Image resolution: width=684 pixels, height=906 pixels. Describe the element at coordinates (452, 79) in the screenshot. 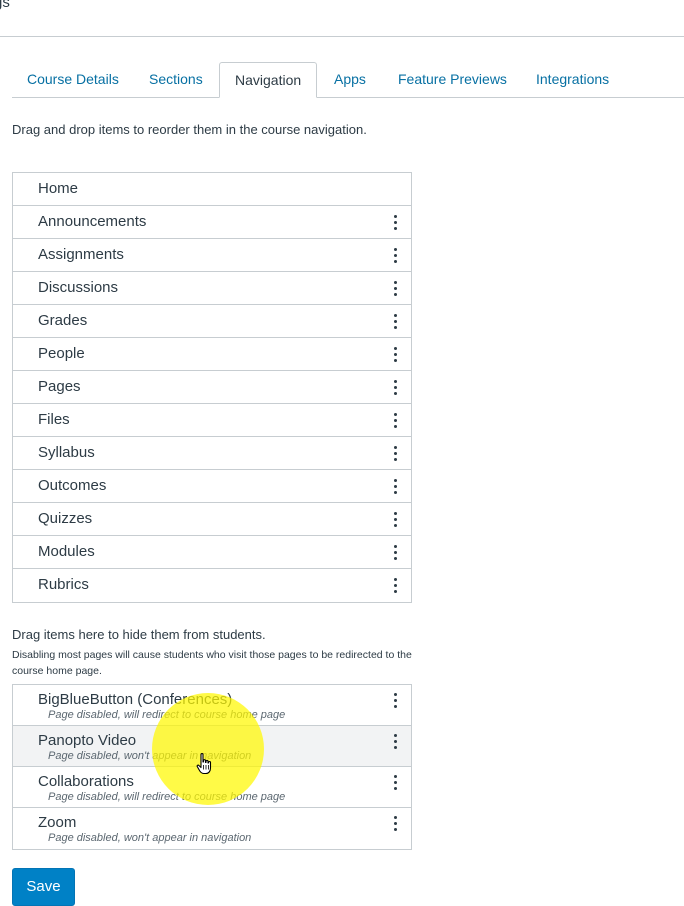

I see `tab-feature-previews: Feature Previews` at that location.